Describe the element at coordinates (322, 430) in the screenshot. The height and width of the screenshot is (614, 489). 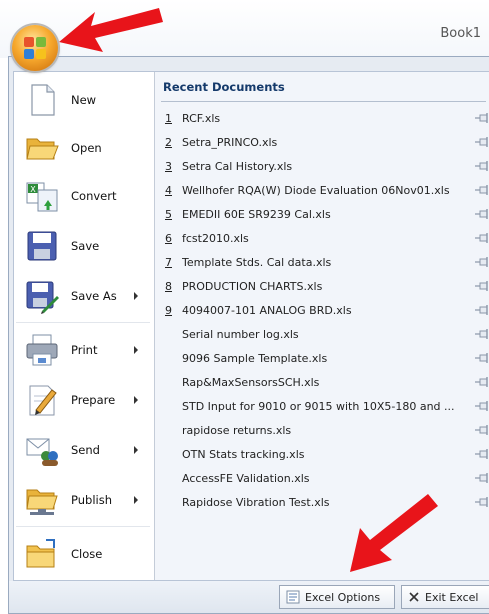
I see `recent-document-item: rapidose returns.xls` at that location.